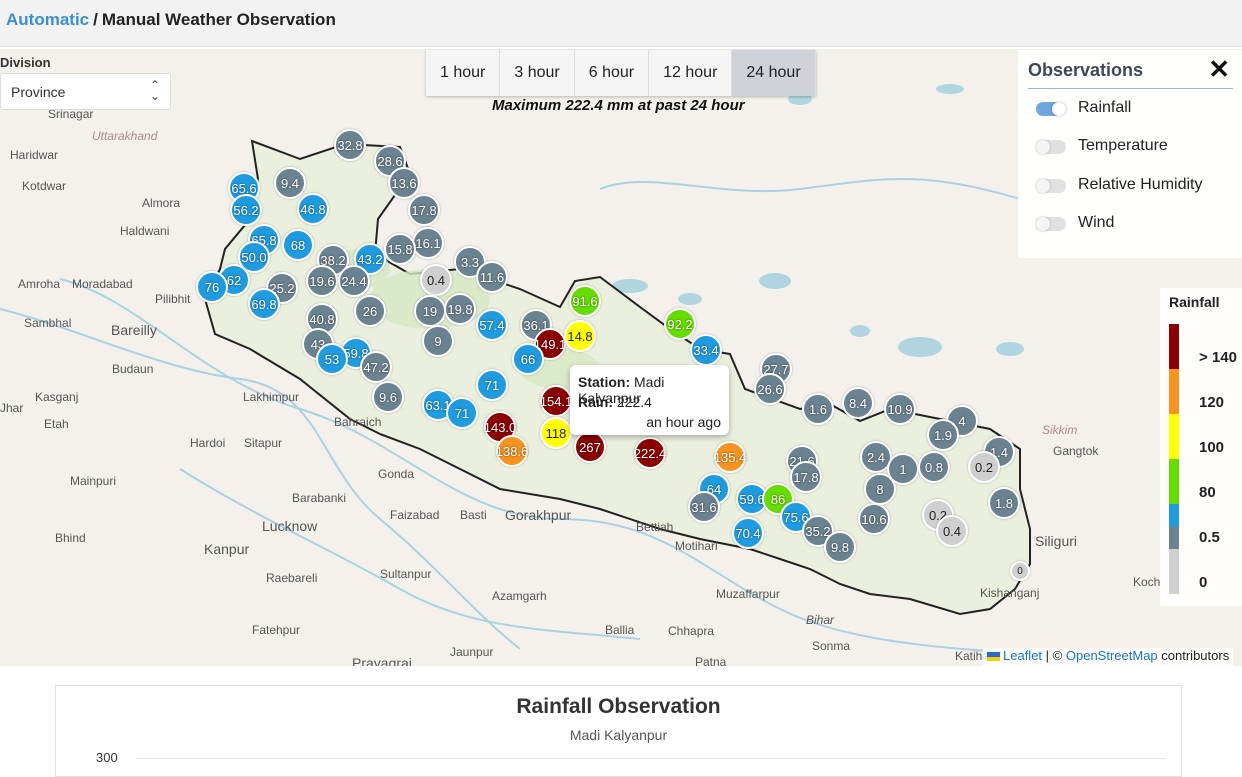 This screenshot has height=777, width=1242. I want to click on tab-6-hour: 6 hour, so click(612, 73).